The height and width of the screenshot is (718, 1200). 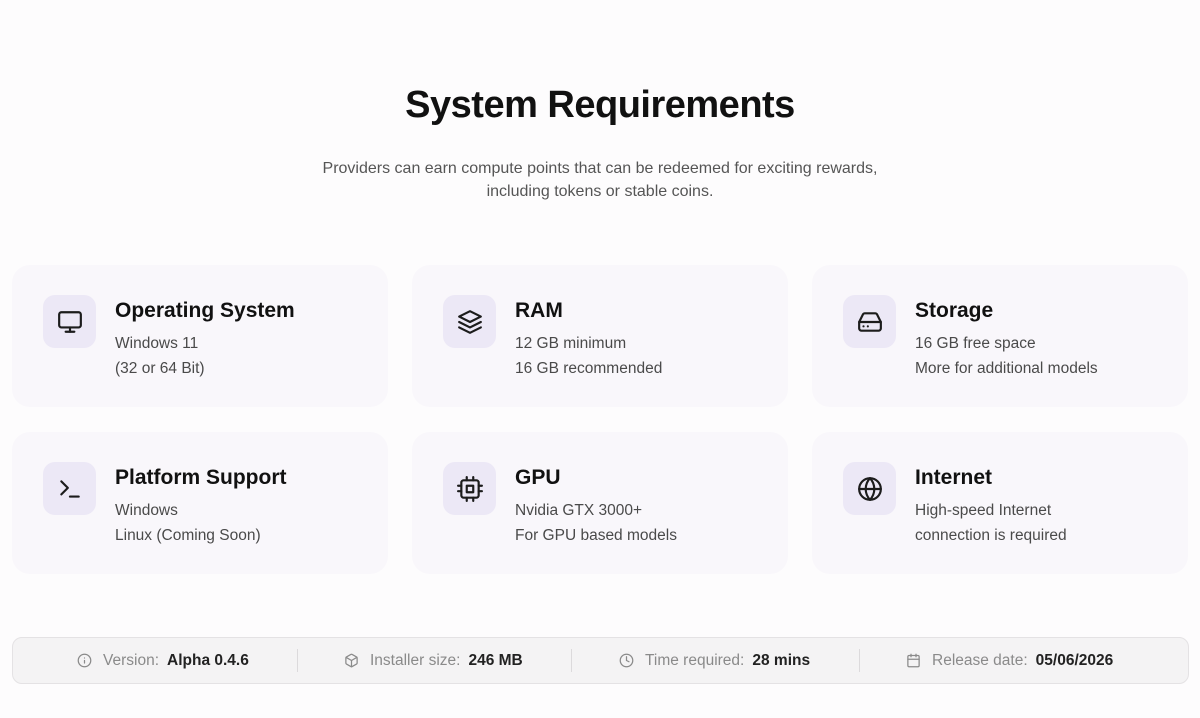 I want to click on clock-icon, so click(x=626, y=660).